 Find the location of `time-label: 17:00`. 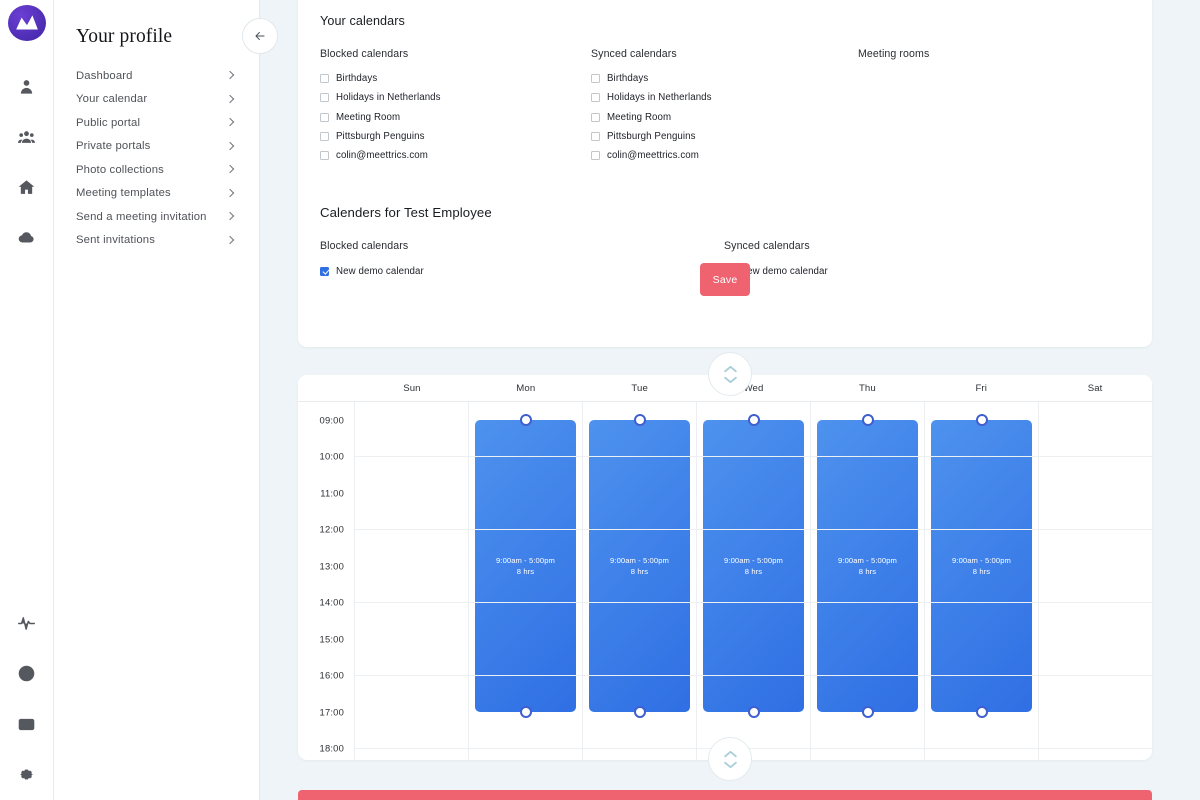

time-label: 17:00 is located at coordinates (331, 712).